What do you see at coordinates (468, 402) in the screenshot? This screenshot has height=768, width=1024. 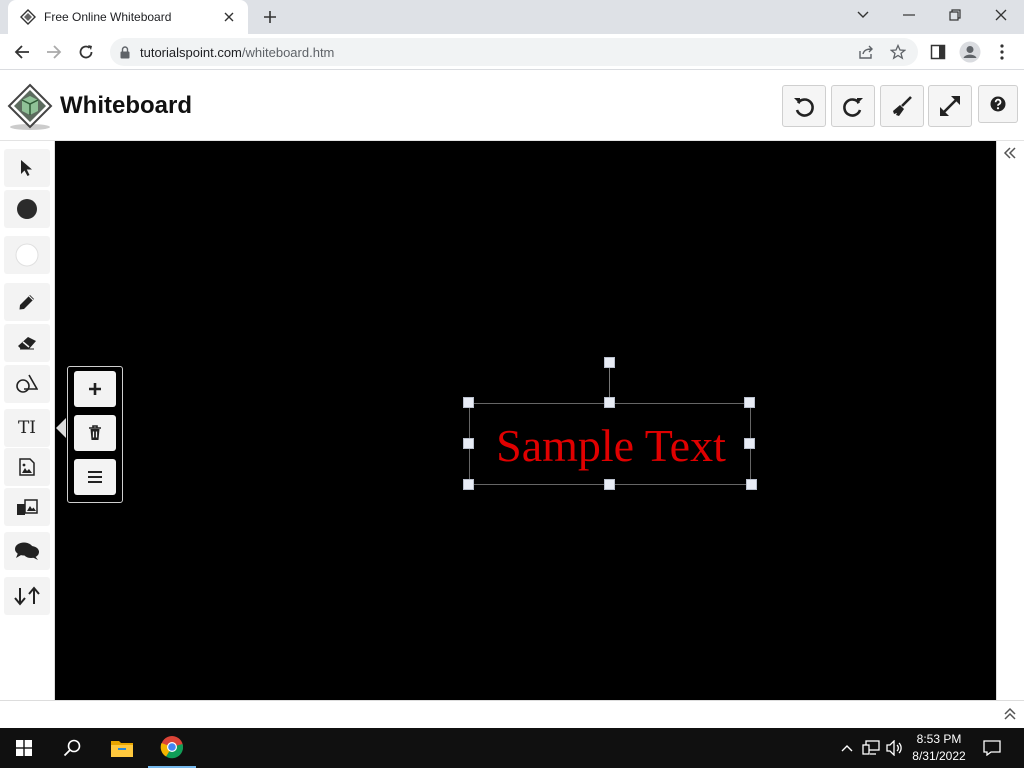 I see `resize-handle-top-left` at bounding box center [468, 402].